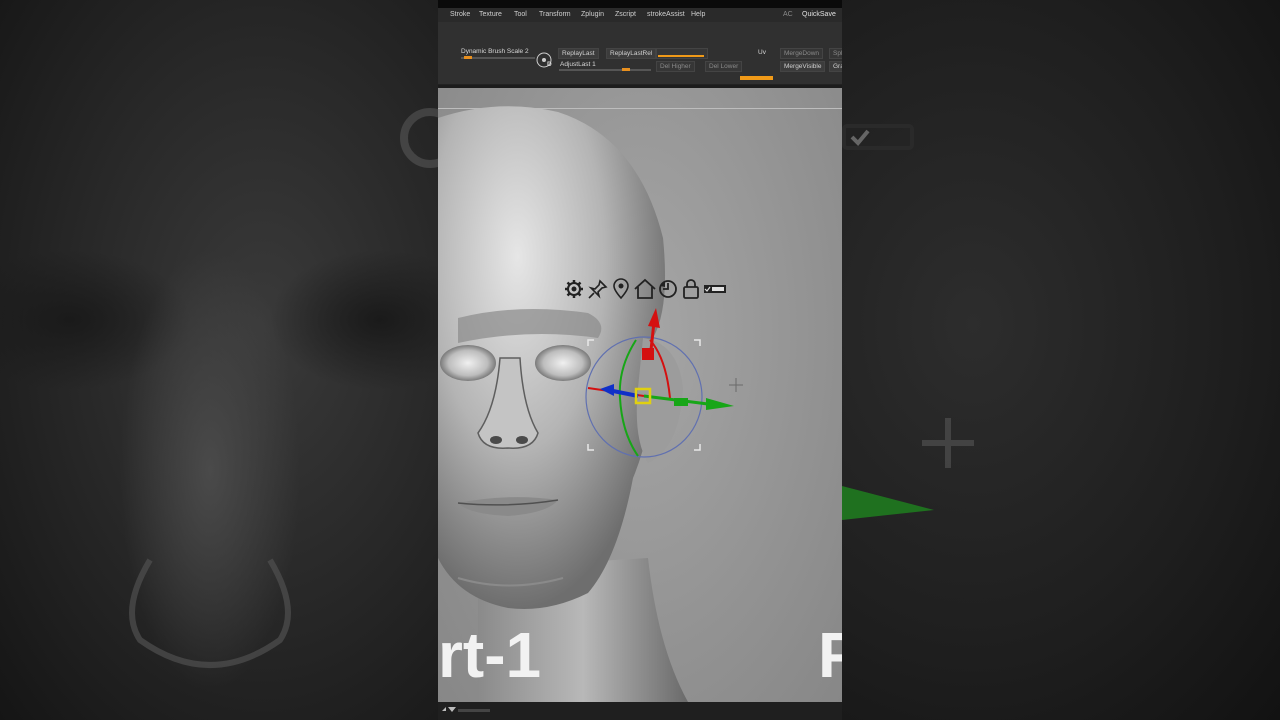 The width and height of the screenshot is (1280, 720). I want to click on merge-down-button: MergeDown, so click(802, 53).